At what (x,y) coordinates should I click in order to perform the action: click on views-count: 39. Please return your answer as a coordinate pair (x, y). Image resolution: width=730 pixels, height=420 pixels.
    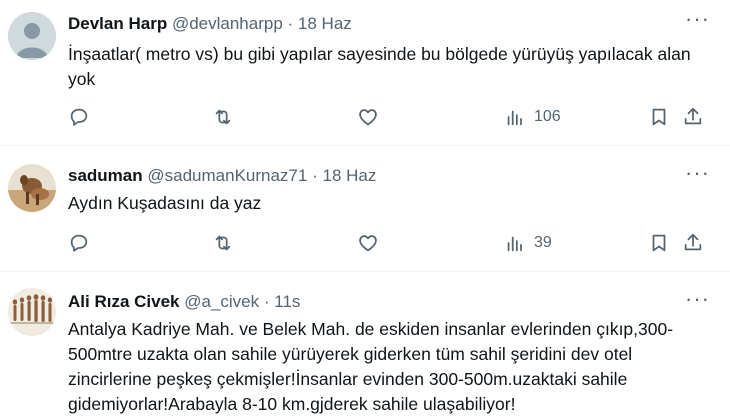
    Looking at the image, I should click on (543, 242).